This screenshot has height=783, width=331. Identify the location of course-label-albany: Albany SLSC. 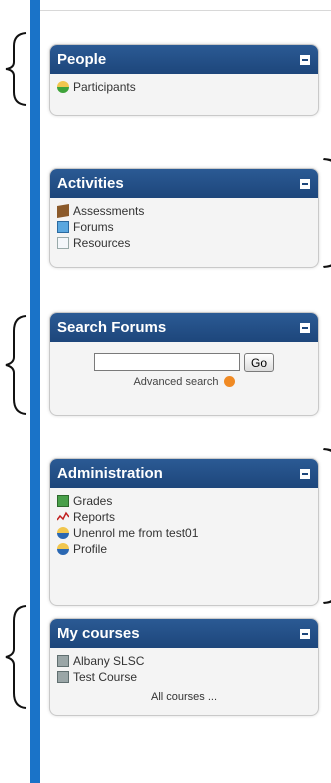
(109, 661).